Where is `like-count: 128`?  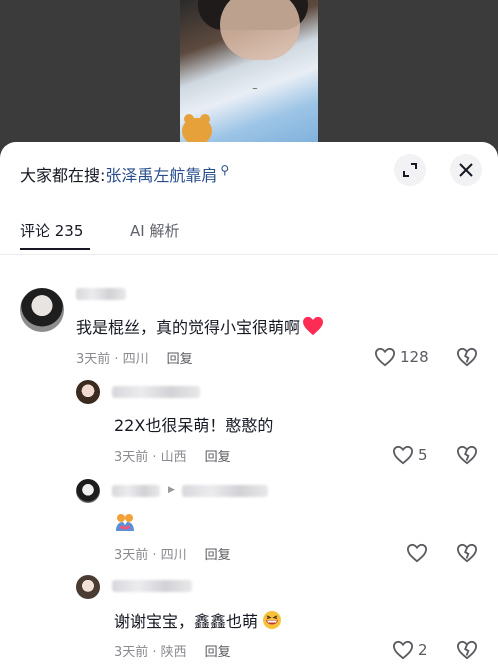
like-count: 128 is located at coordinates (414, 357).